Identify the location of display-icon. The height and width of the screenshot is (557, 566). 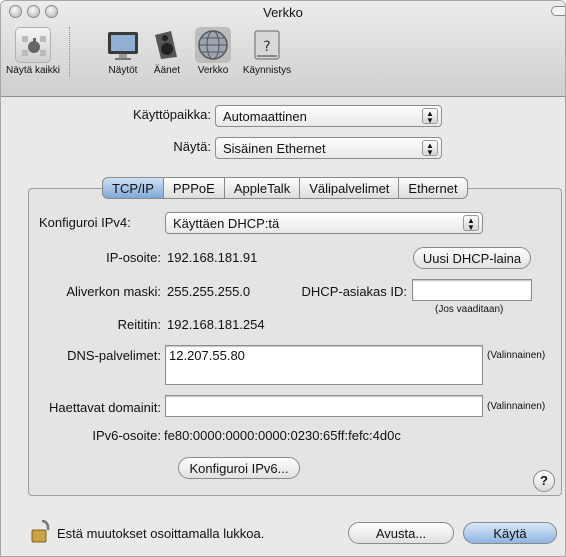
(123, 45).